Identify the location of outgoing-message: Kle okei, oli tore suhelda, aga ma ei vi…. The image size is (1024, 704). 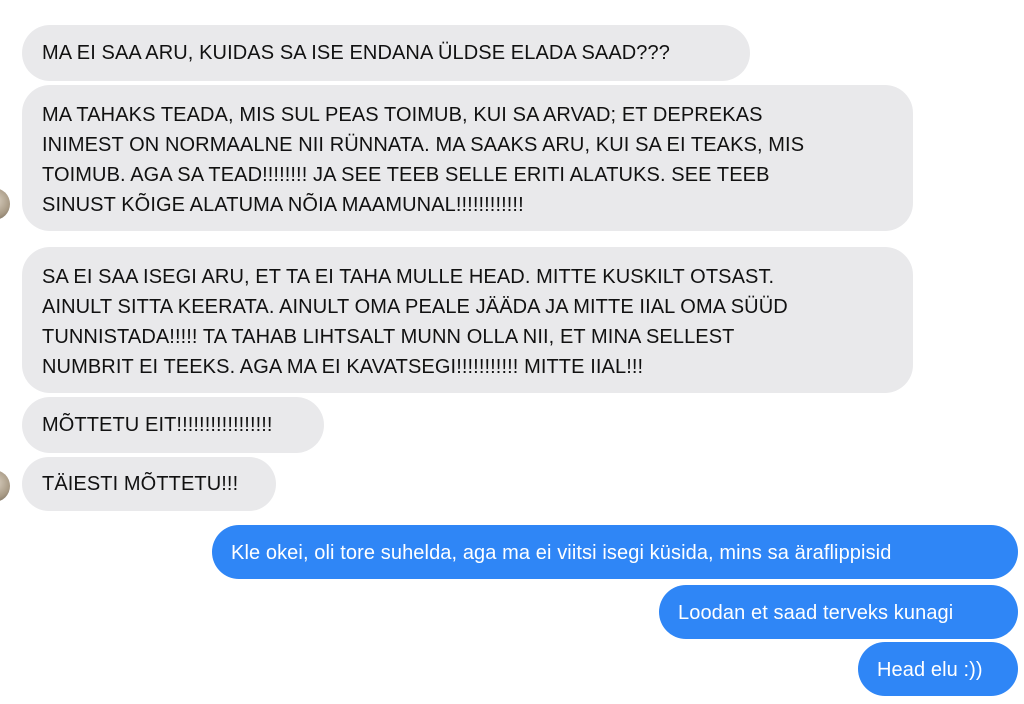
(615, 552).